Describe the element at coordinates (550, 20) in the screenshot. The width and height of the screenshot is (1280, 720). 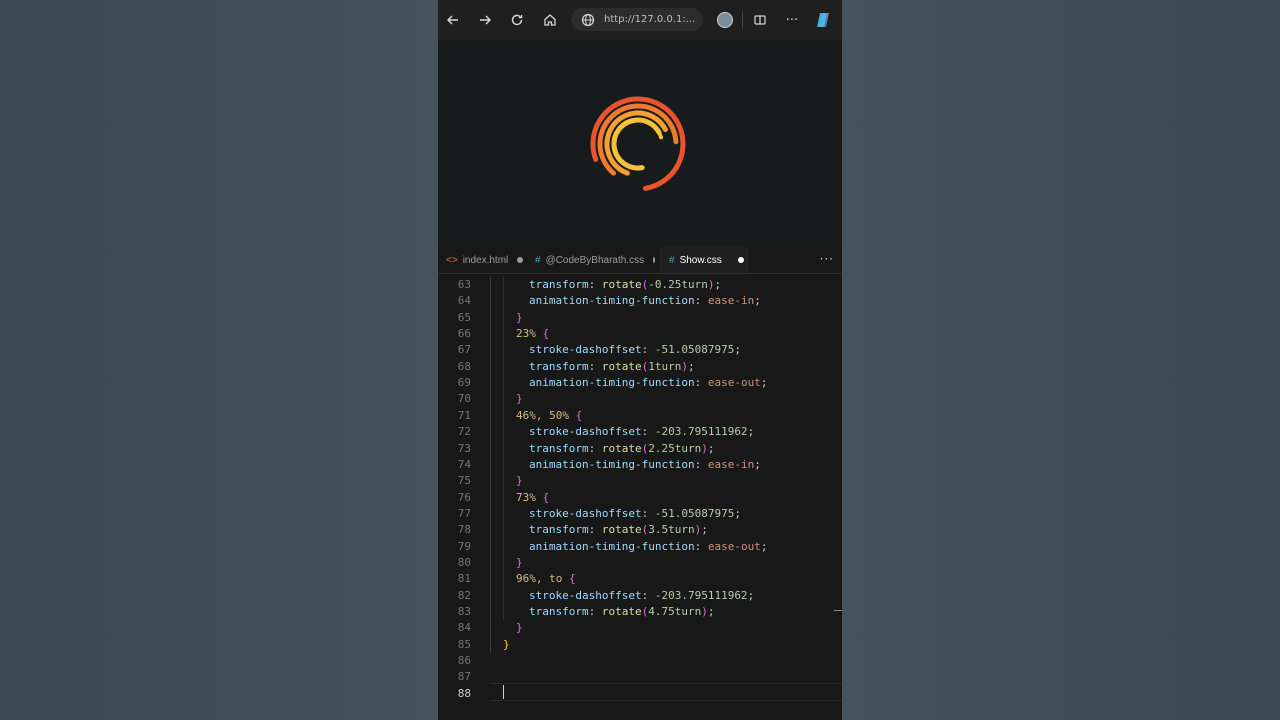
I see `home-icon` at that location.